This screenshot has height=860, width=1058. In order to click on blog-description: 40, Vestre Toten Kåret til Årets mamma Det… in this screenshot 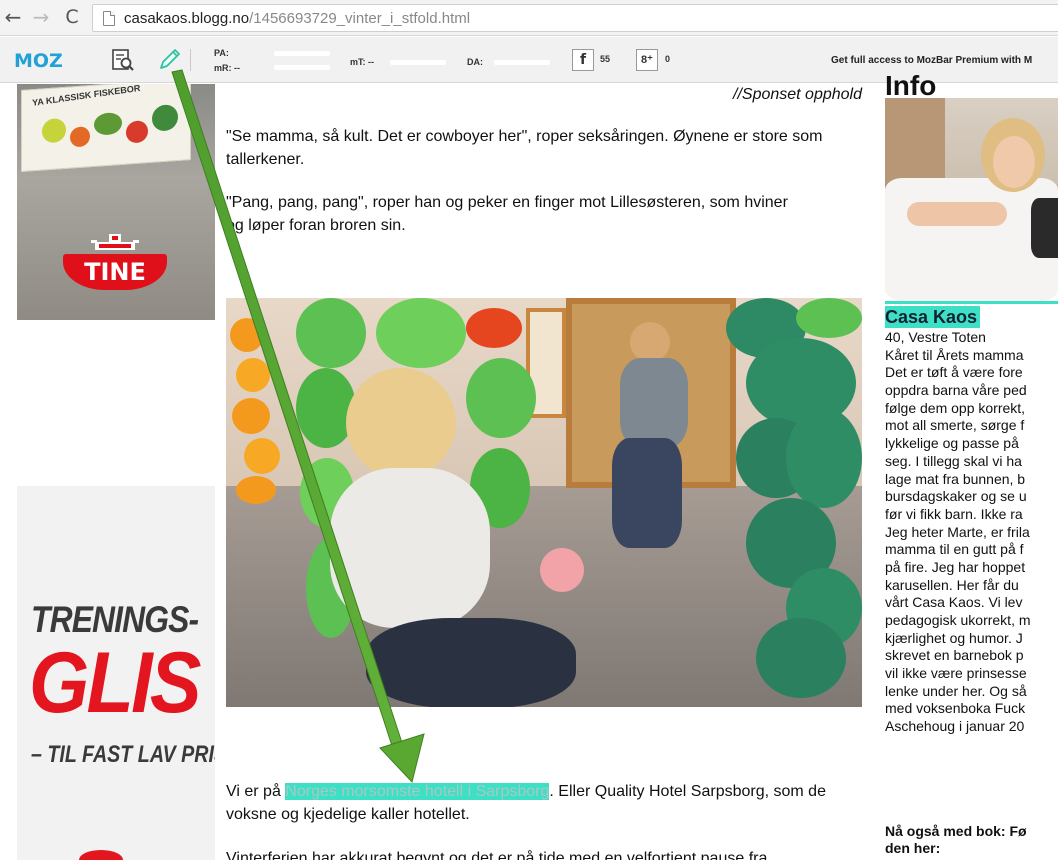, I will do `click(971, 532)`.